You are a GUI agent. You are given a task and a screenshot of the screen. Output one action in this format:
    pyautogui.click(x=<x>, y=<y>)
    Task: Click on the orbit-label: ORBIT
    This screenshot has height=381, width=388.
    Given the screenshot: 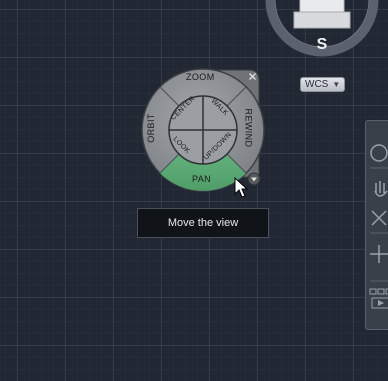 What is the action you would take?
    pyautogui.click(x=151, y=128)
    